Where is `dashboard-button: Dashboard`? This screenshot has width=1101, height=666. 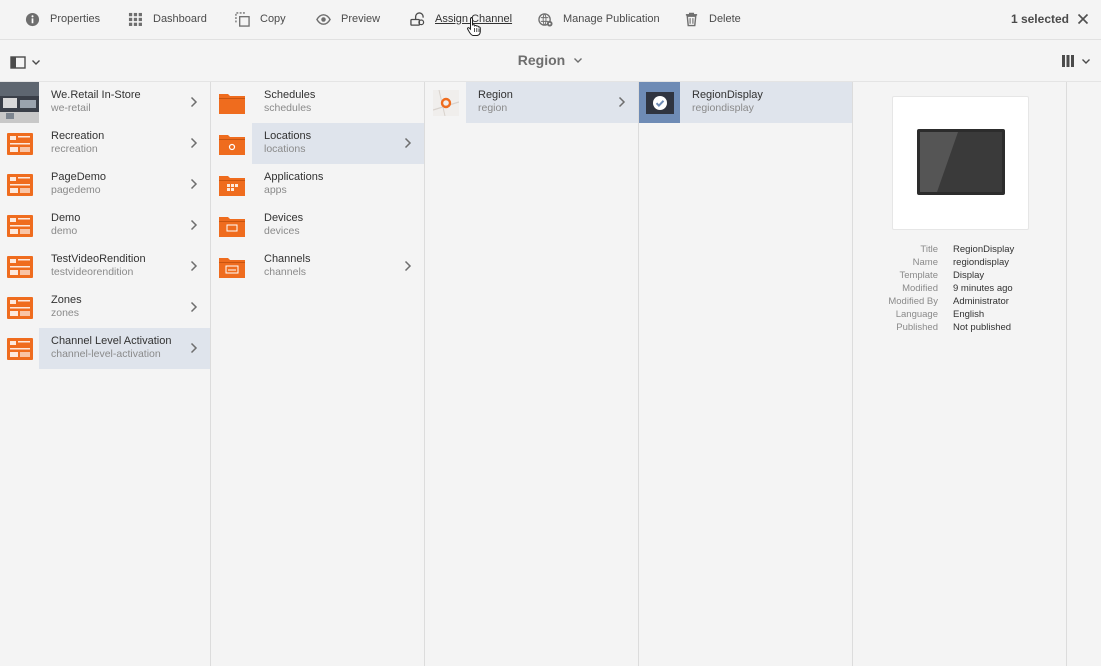 dashboard-button: Dashboard is located at coordinates (167, 19).